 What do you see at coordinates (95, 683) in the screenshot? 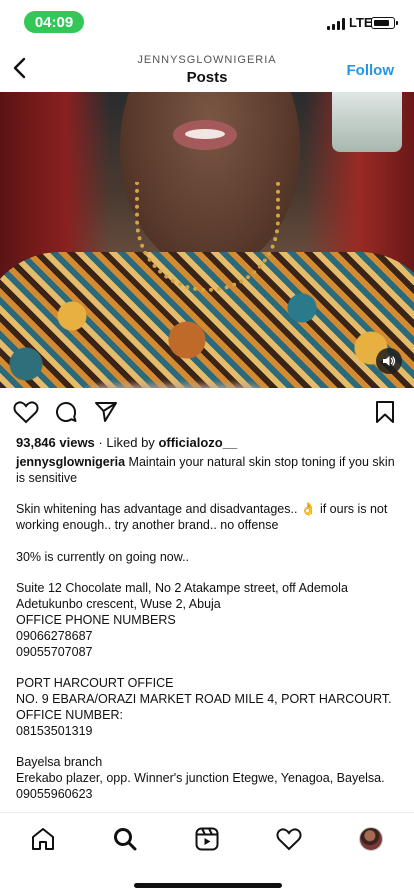
I see `caption-line: PORT HARCOURT OFFICE` at bounding box center [95, 683].